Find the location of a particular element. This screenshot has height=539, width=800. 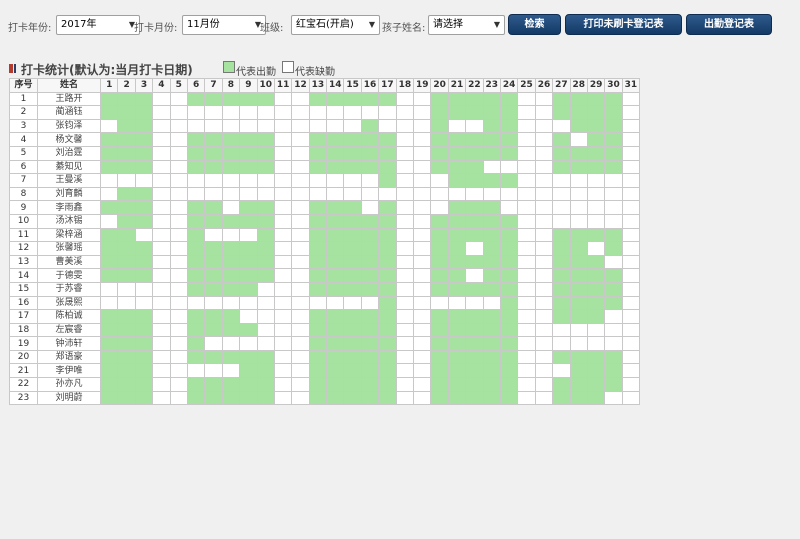

year-select: 2017年 ▼ is located at coordinates (98, 25).